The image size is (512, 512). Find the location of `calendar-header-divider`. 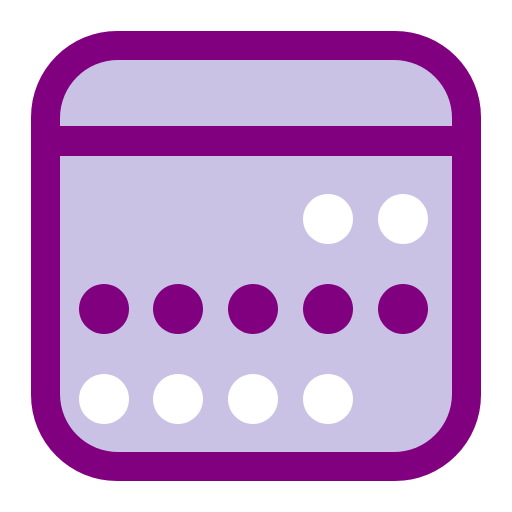

calendar-header-divider is located at coordinates (256, 141).